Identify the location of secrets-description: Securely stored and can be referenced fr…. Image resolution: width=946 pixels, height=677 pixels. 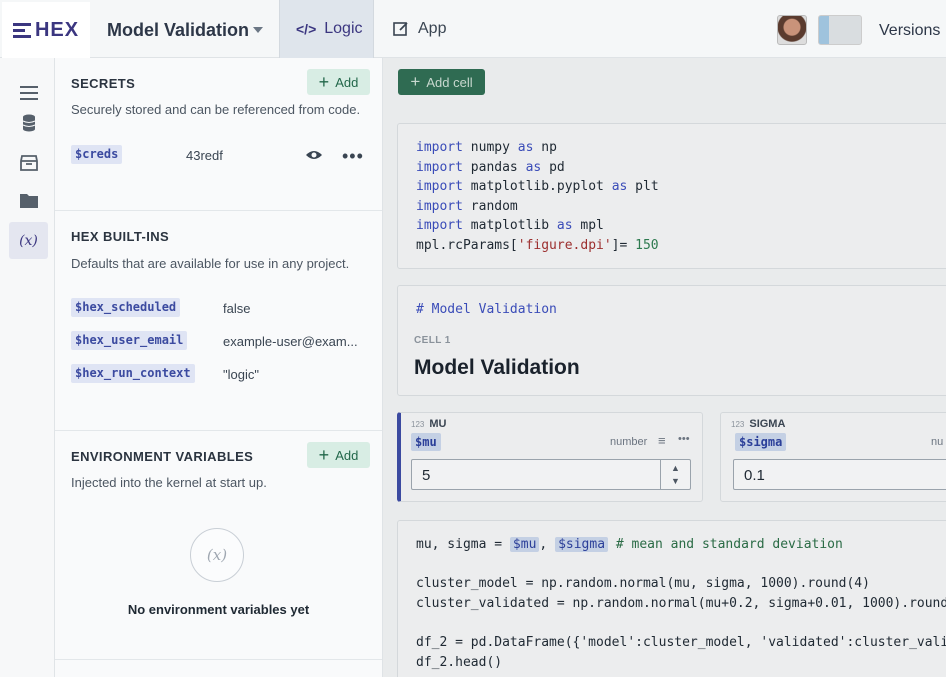
(216, 109).